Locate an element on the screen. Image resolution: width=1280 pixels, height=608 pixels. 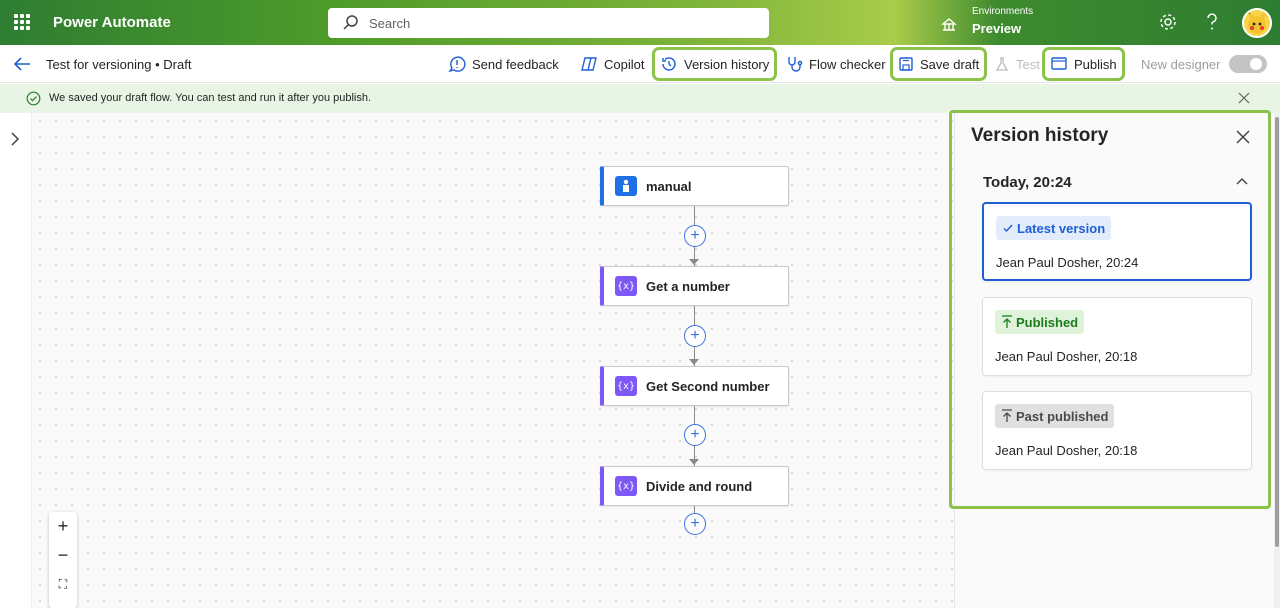
check-circle-icon is located at coordinates (33, 98).